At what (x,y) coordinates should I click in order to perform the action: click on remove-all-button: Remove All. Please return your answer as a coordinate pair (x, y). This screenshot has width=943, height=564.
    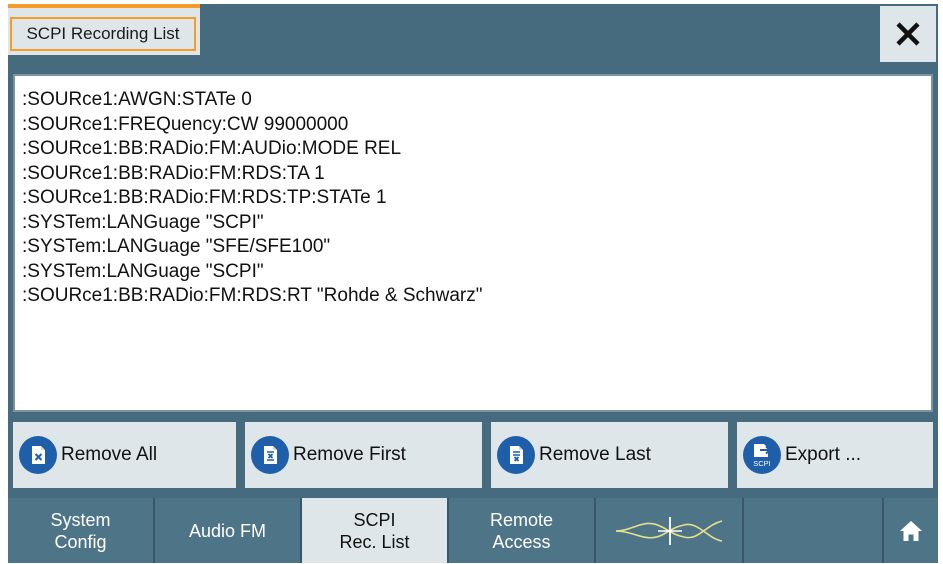
    Looking at the image, I should click on (124, 455).